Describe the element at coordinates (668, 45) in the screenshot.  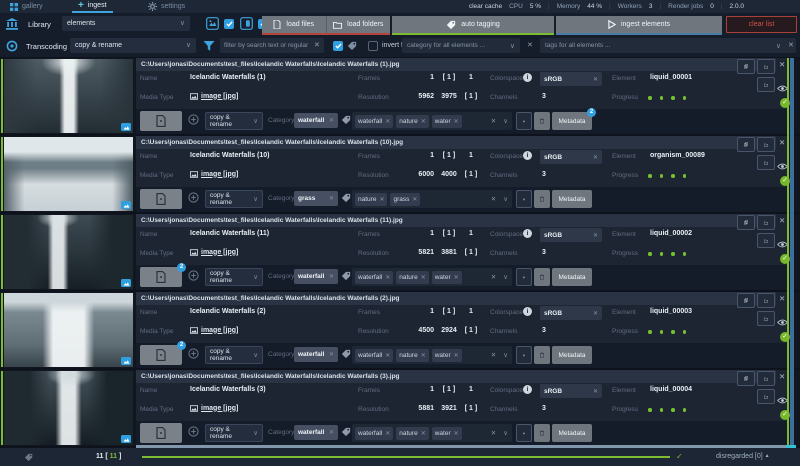
I see `tags-all-input: tags for all elements ... ∨` at that location.